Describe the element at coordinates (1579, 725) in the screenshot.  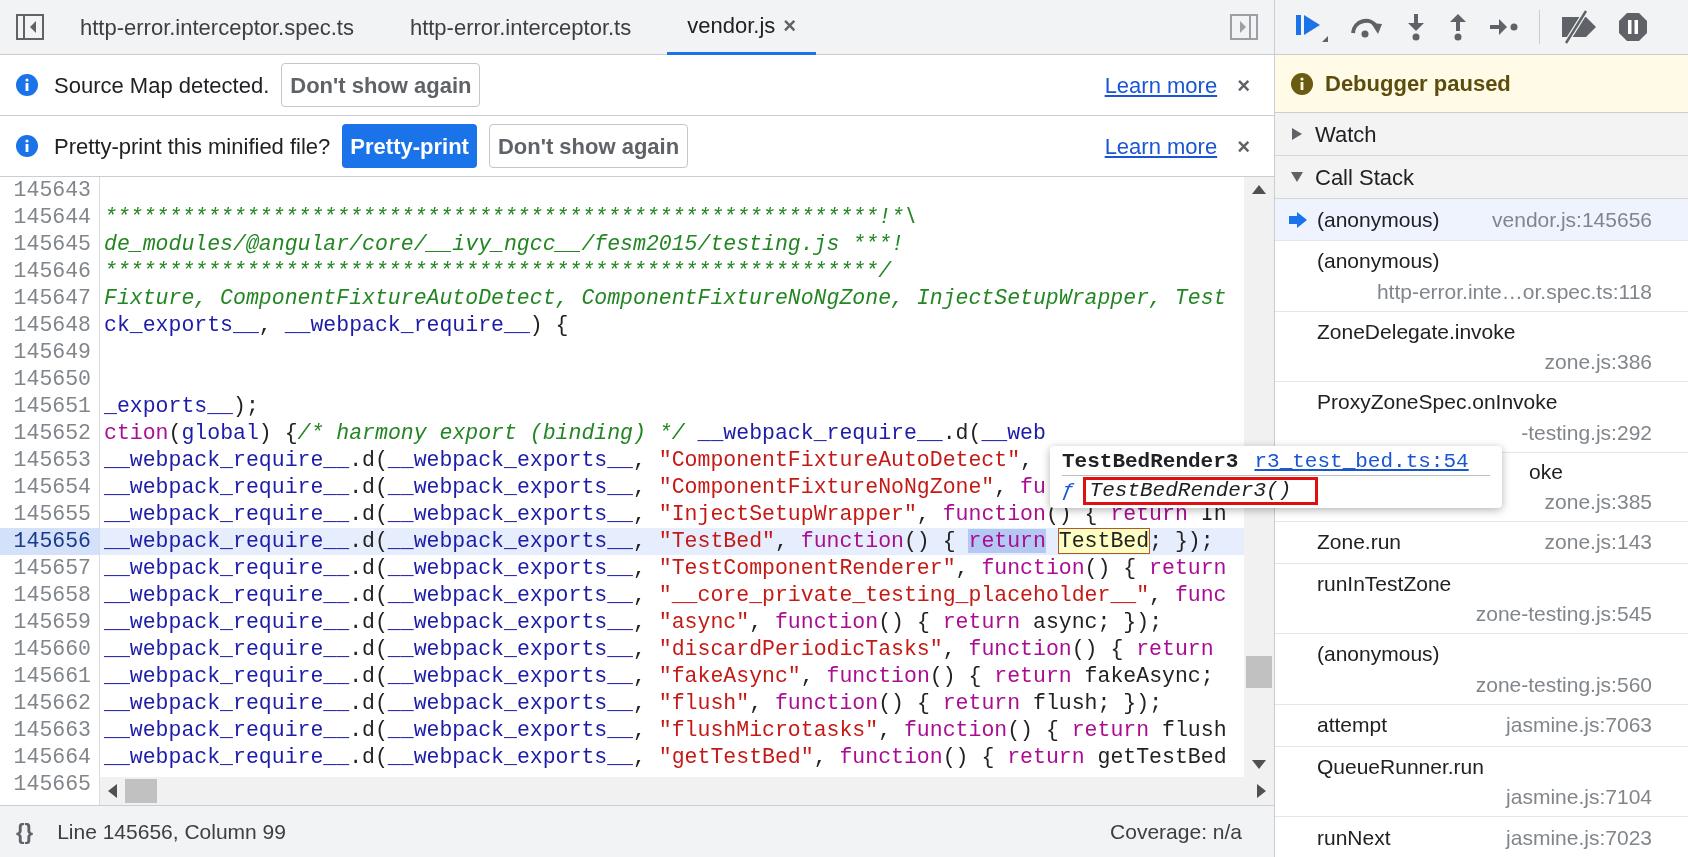
I see `frame-location: jasmine.js:7063` at that location.